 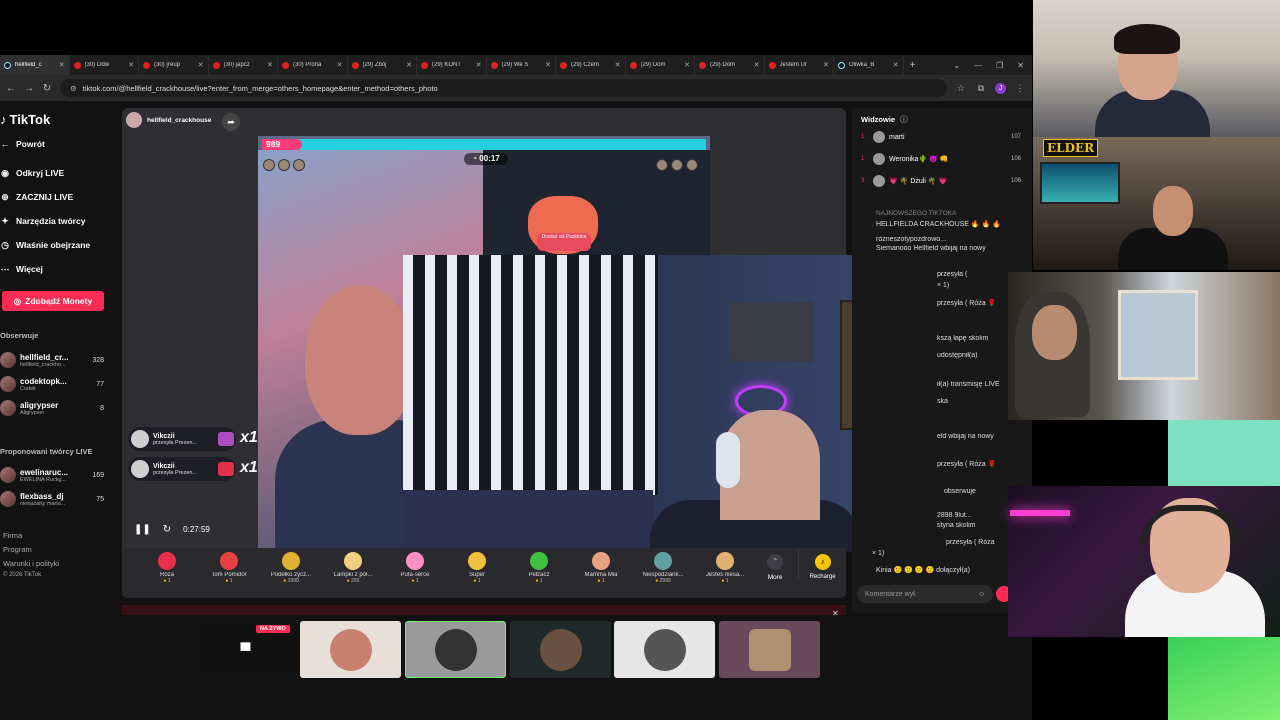 What do you see at coordinates (999, 65) in the screenshot?
I see `maximize-icon: ❐` at bounding box center [999, 65].